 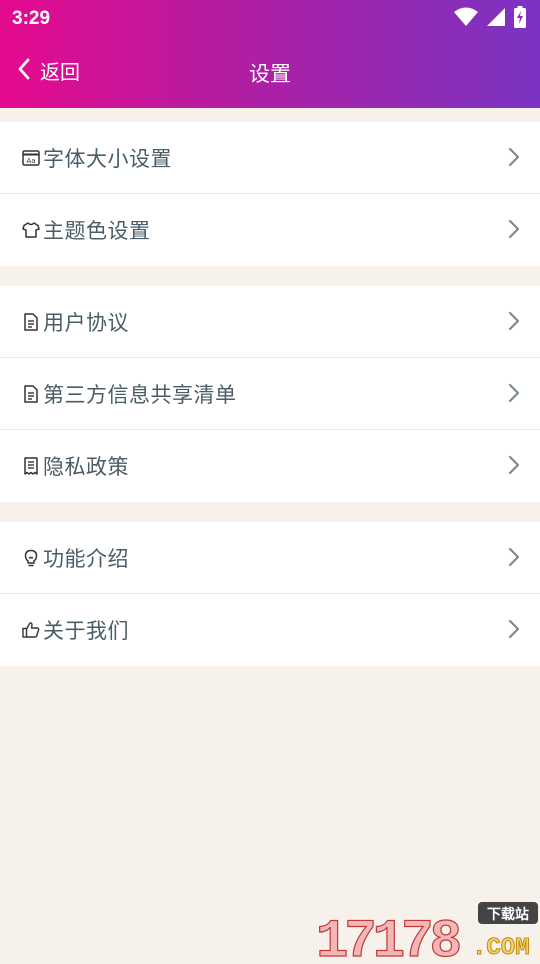 What do you see at coordinates (86, 467) in the screenshot?
I see `row-label: 隐私政策` at bounding box center [86, 467].